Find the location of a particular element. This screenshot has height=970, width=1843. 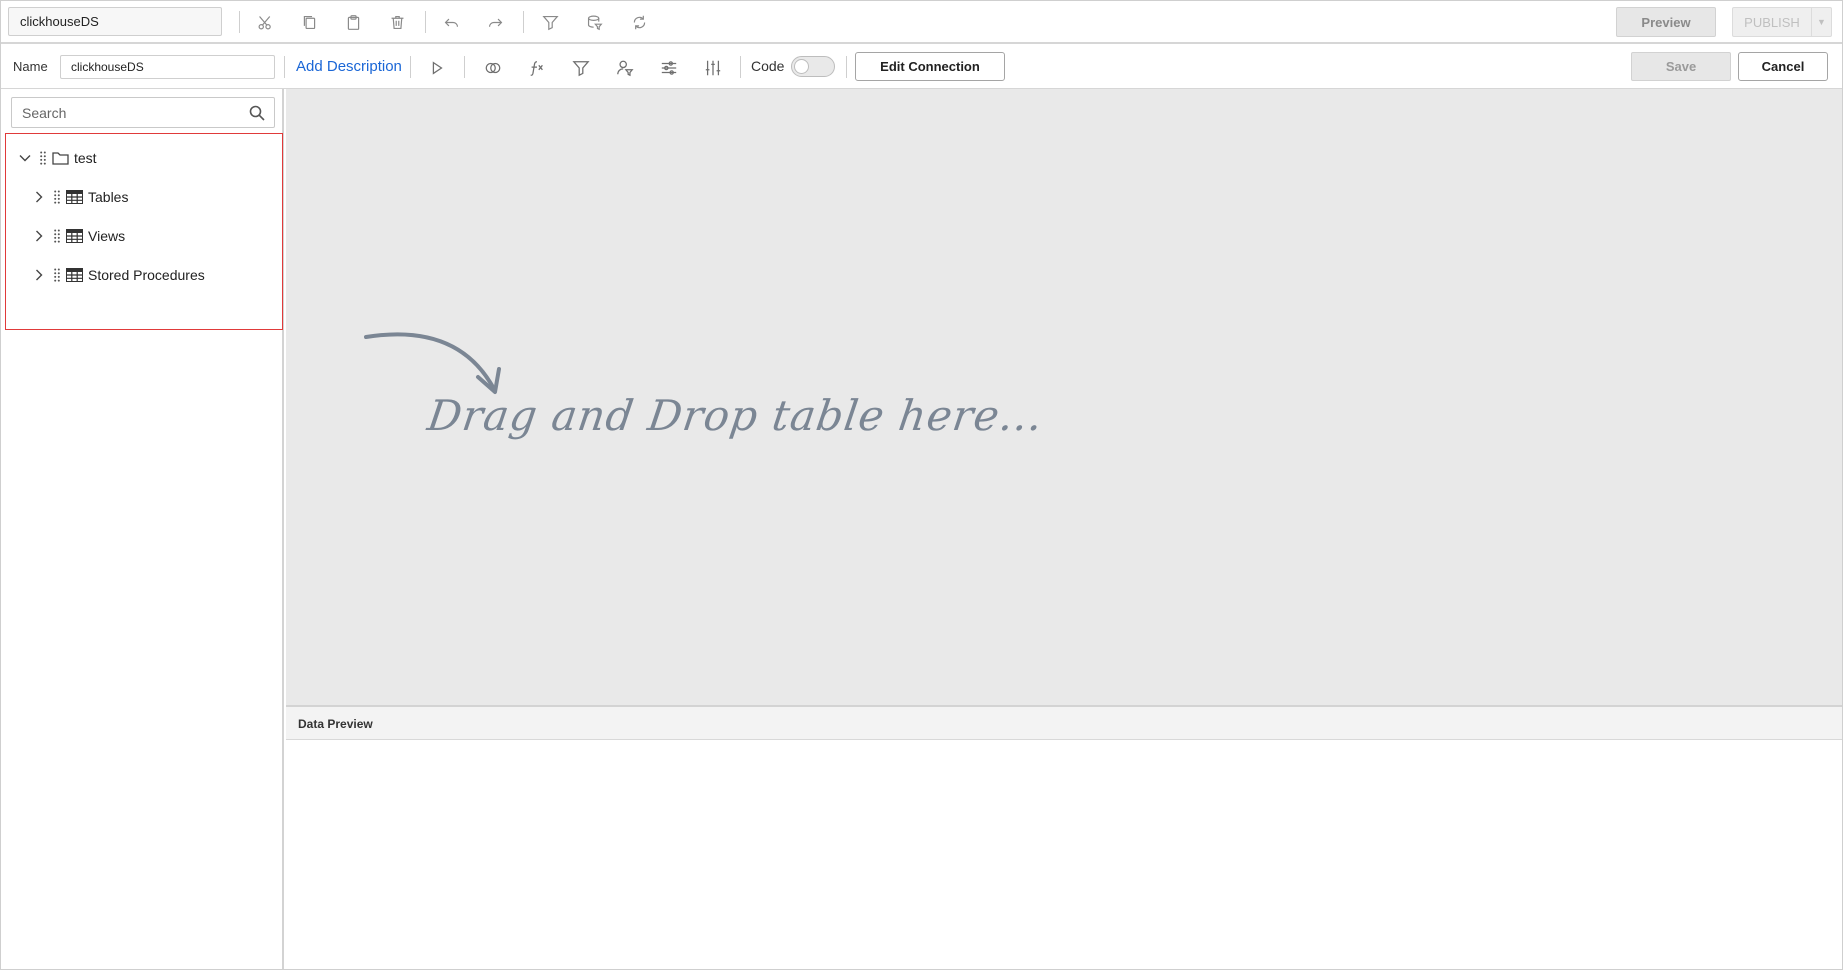

tree-node-views: Views is located at coordinates (78, 236).